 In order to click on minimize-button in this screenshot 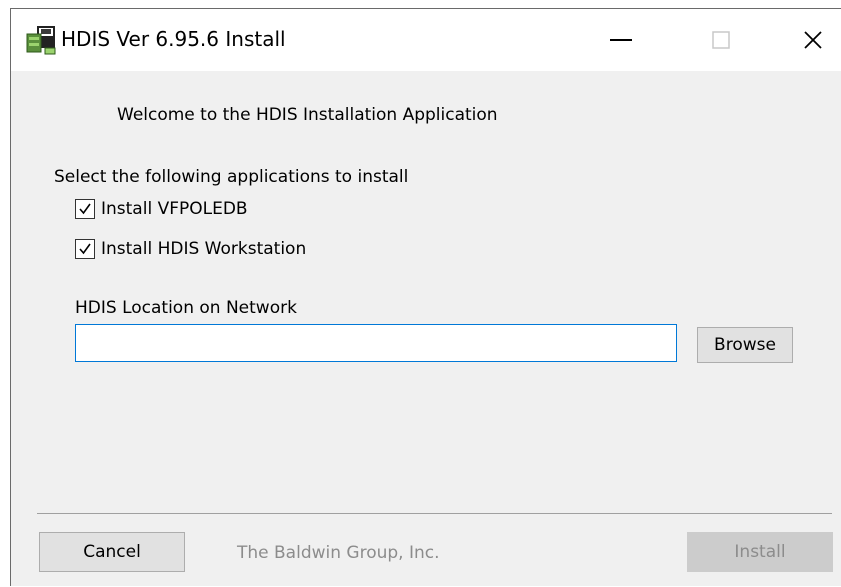, I will do `click(621, 40)`.